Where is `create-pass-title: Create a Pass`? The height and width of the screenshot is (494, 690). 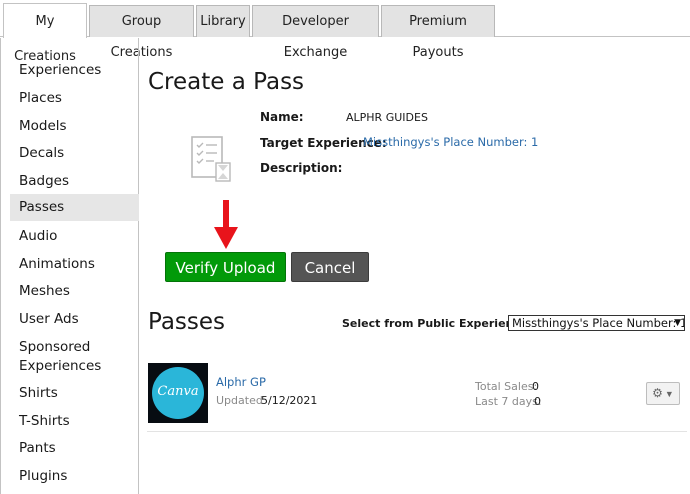 create-pass-title: Create a Pass is located at coordinates (226, 82).